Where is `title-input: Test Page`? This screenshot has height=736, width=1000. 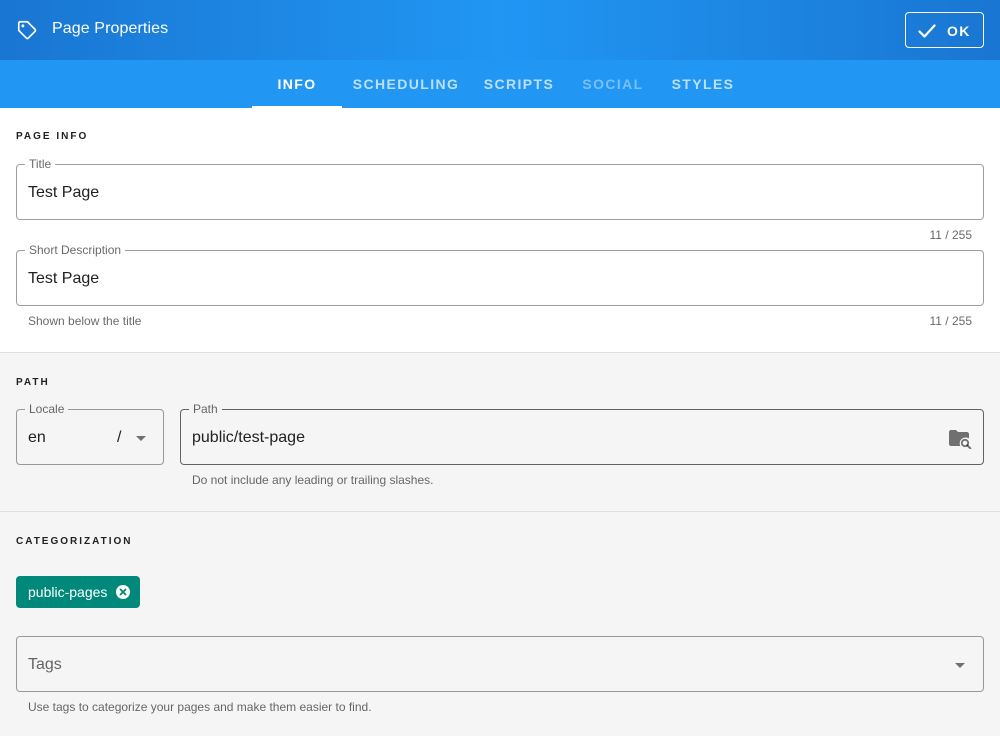 title-input: Test Page is located at coordinates (63, 193).